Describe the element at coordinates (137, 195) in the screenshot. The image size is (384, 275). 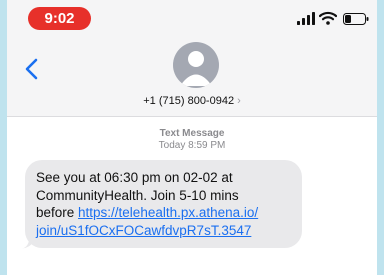
I see `message-line: CommunityHealth. Join 5-10 mins` at that location.